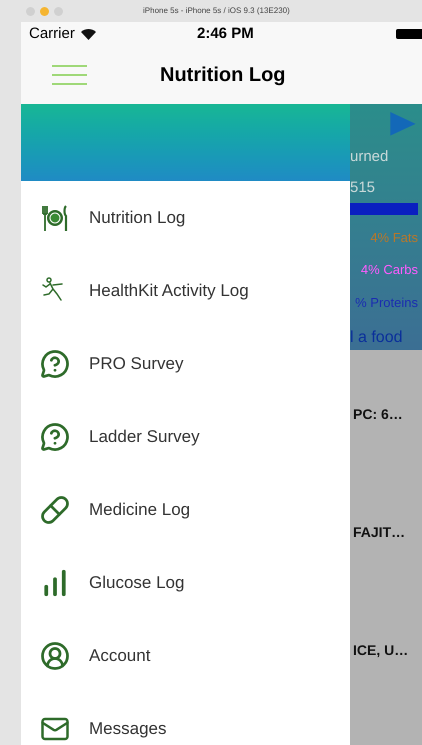  What do you see at coordinates (185, 290) in the screenshot?
I see `drawer-menu-item: HealthKit Activity Log` at bounding box center [185, 290].